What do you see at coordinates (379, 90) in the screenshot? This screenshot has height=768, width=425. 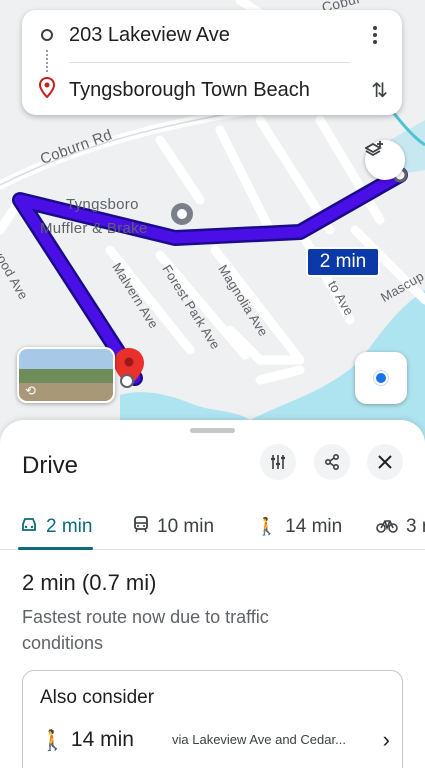 I see `swap-icon: ⇅` at bounding box center [379, 90].